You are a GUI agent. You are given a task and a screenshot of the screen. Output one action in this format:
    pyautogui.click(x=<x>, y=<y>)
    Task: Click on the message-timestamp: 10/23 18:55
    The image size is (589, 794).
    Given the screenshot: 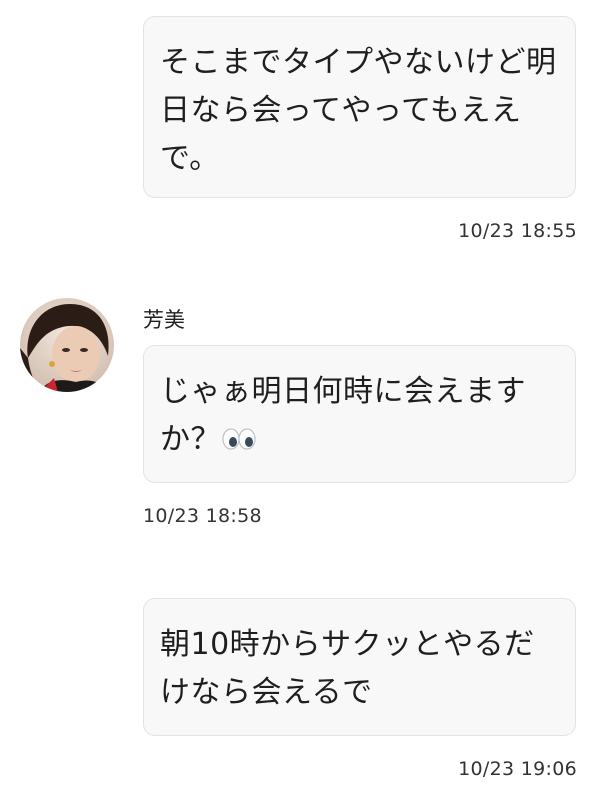 What is the action you would take?
    pyautogui.click(x=517, y=231)
    